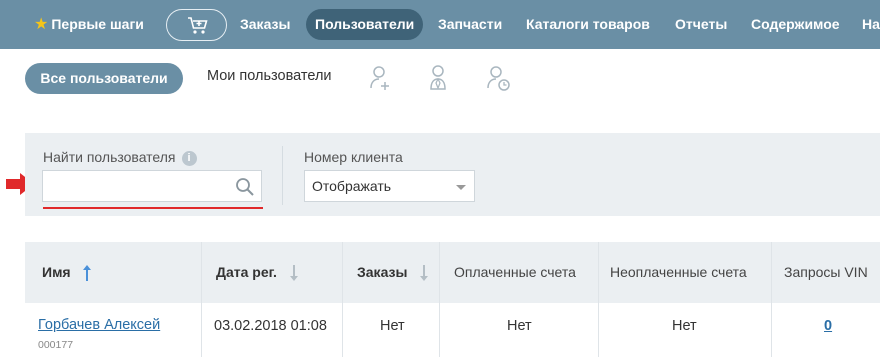  What do you see at coordinates (270, 326) in the screenshot?
I see `reg-date-cell: 03.02.2018 01:08` at bounding box center [270, 326].